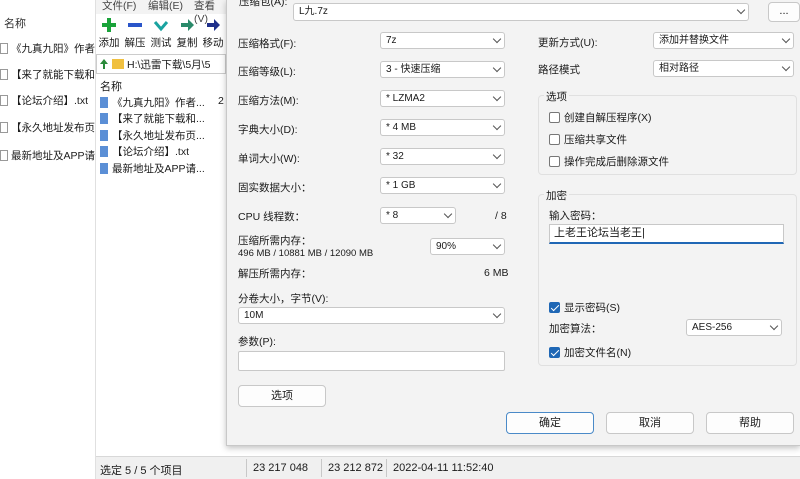  What do you see at coordinates (275, 241) in the screenshot?
I see `mem-comp-label: 压缩所需内存：` at bounding box center [275, 241].